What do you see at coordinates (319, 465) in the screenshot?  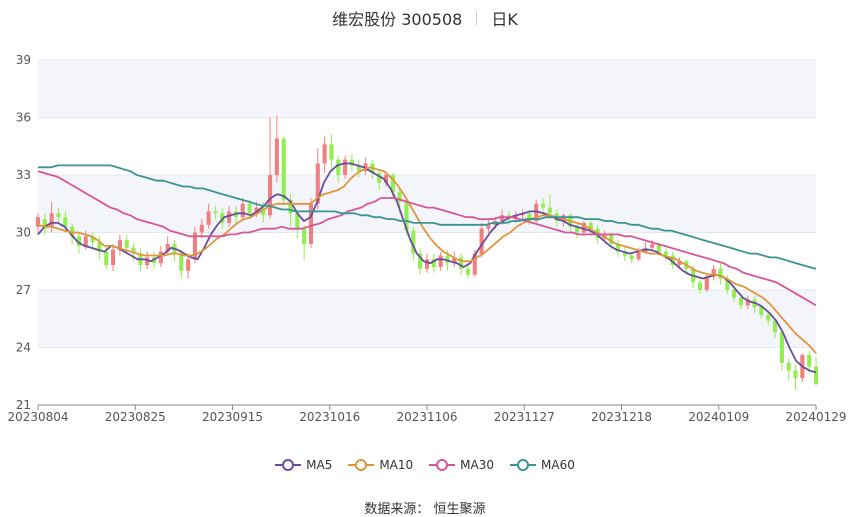 I see `legend-label: MA5` at bounding box center [319, 465].